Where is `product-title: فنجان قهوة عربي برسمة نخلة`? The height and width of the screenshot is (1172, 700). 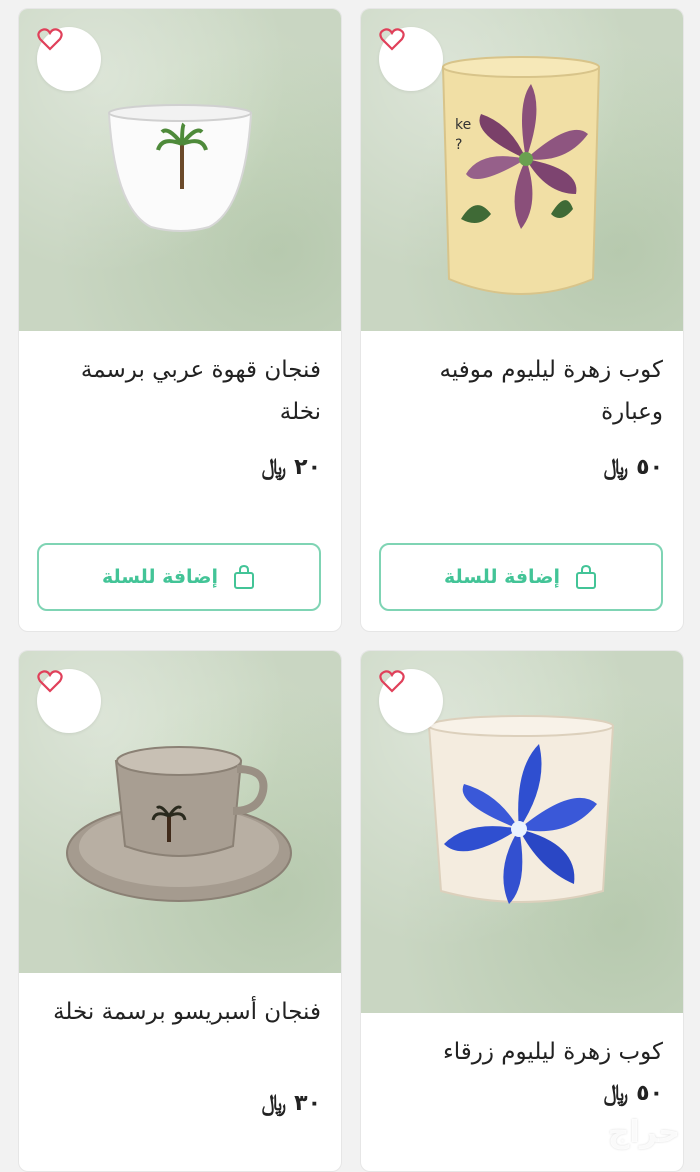
product-title: فنجان قهوة عربي برسمة نخلة is located at coordinates (178, 391).